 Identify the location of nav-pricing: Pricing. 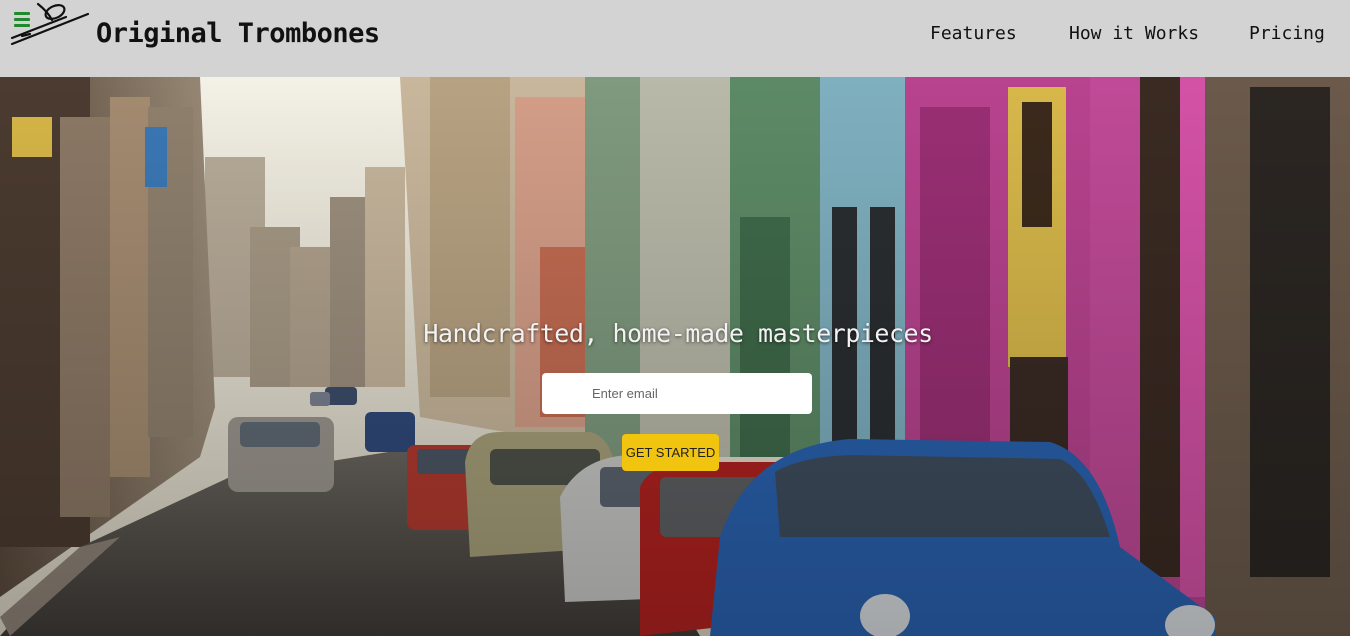
(1287, 33).